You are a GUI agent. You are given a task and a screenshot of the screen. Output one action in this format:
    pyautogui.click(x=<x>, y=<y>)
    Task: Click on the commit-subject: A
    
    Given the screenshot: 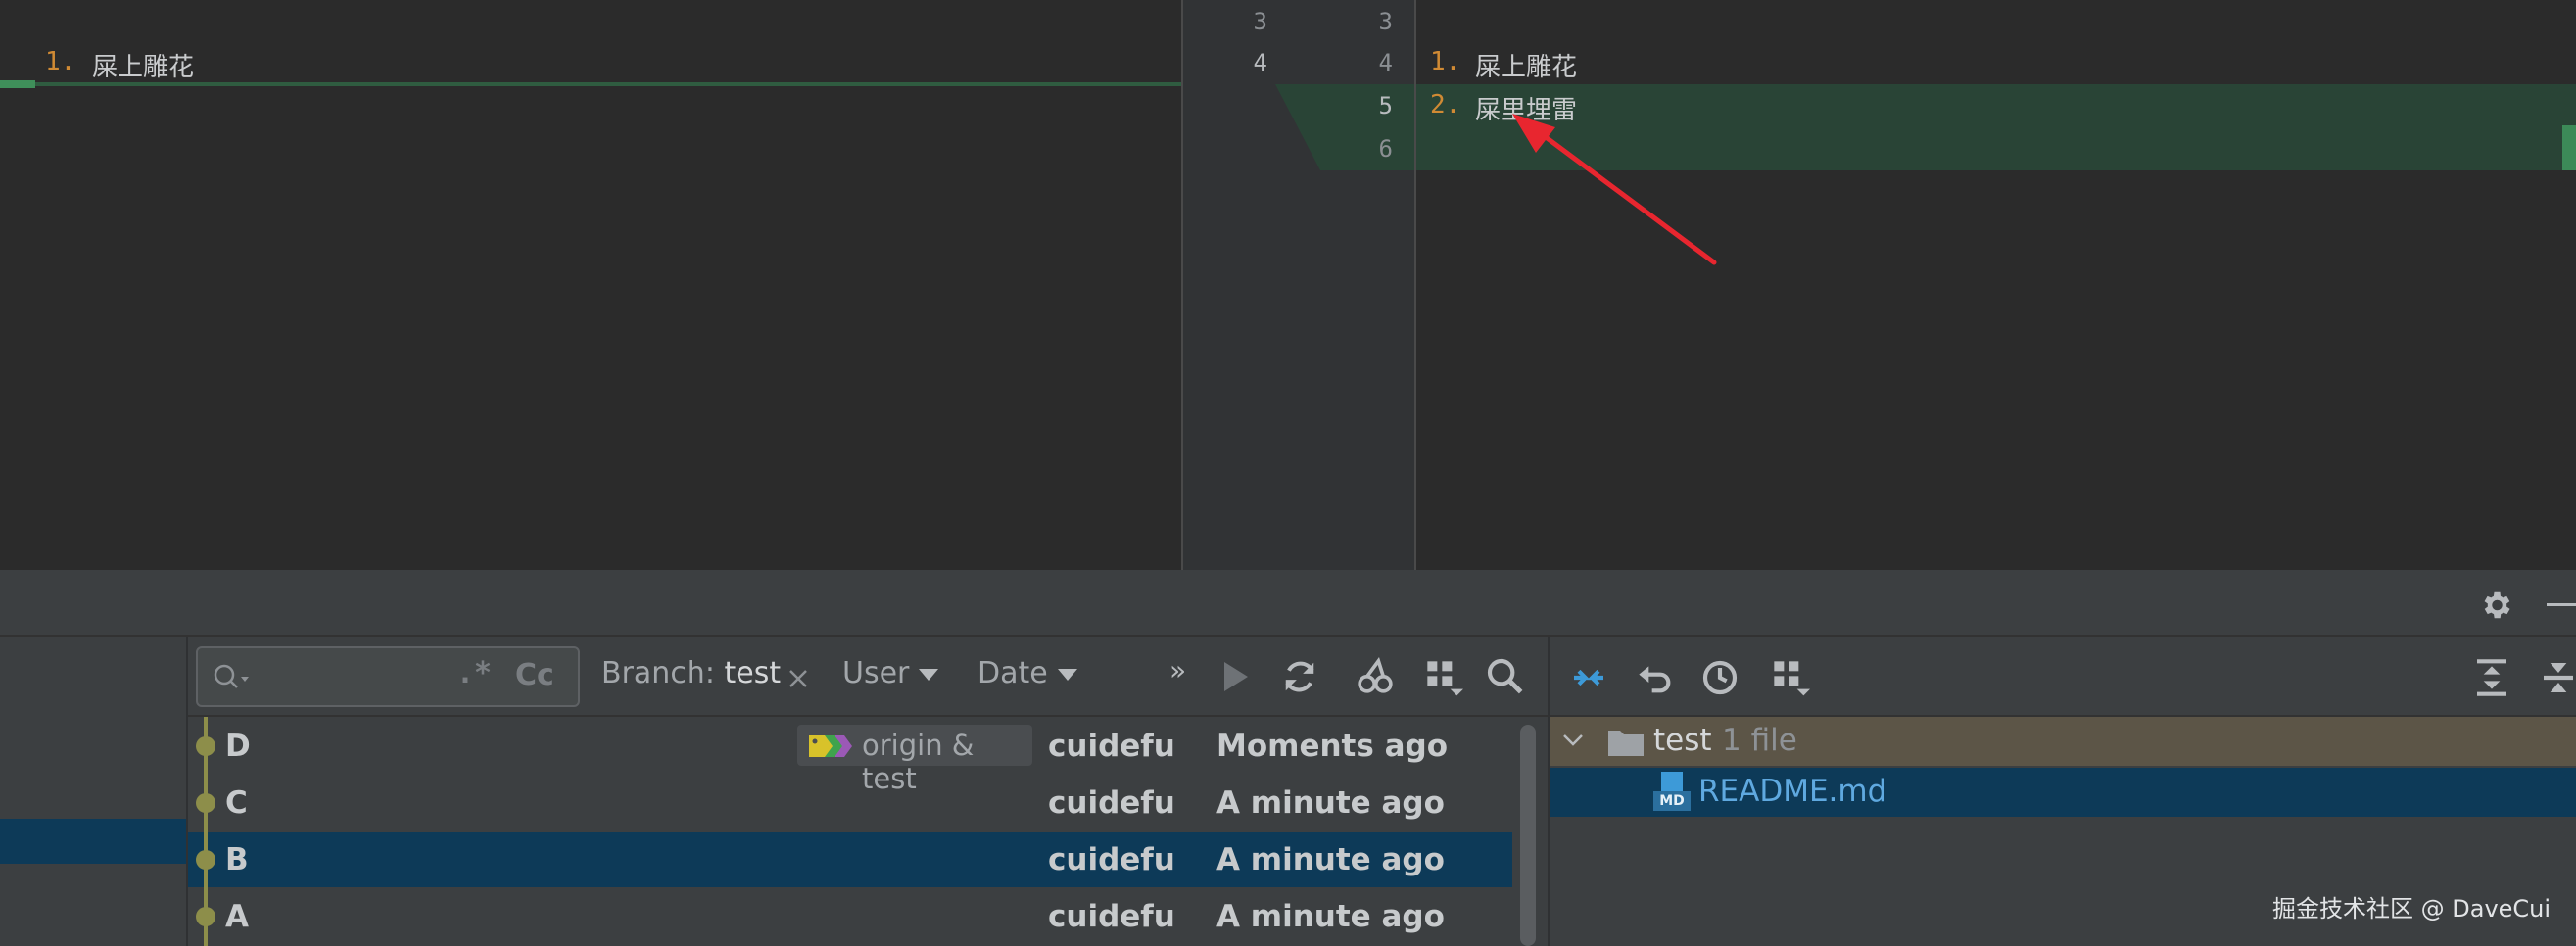 What is the action you would take?
    pyautogui.click(x=237, y=917)
    